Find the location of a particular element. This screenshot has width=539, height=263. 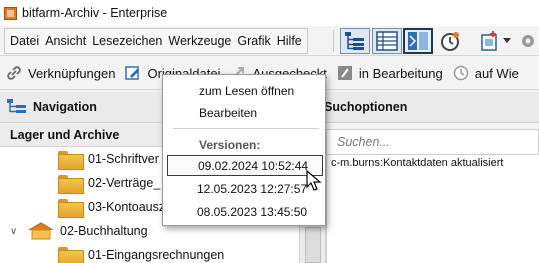

in-progress-button: in Bearbeitung is located at coordinates (390, 73).